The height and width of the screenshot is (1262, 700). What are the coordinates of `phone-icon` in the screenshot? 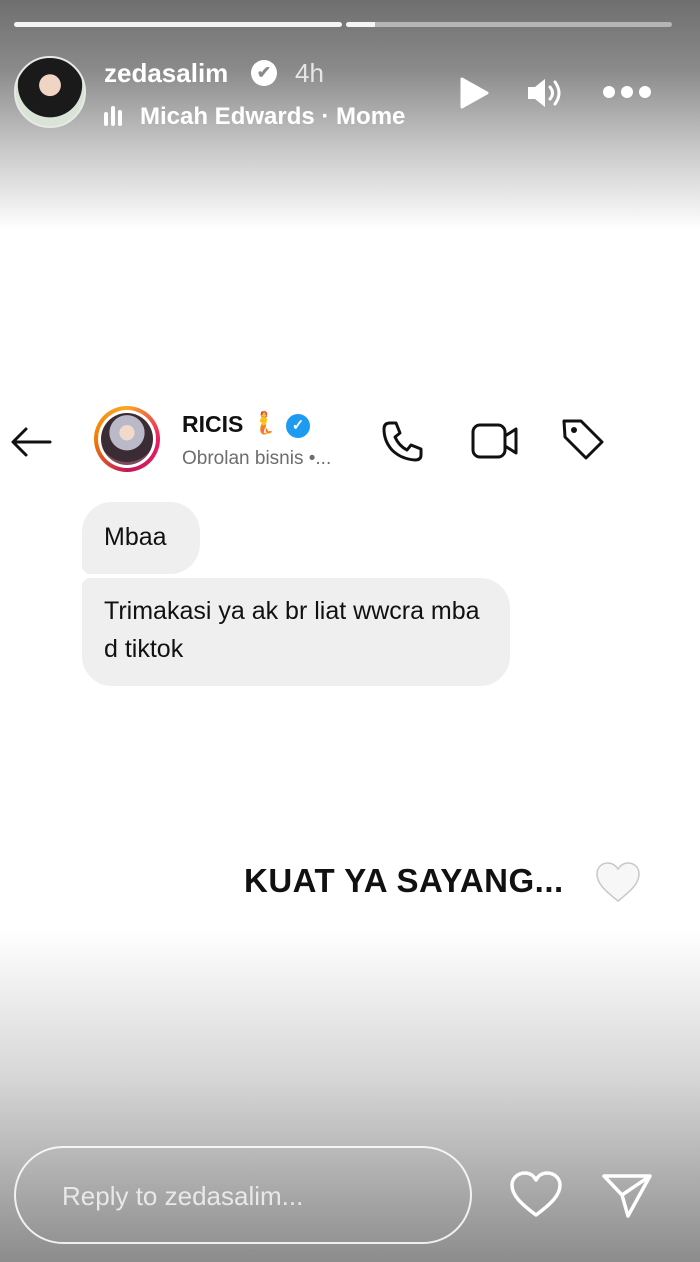 It's located at (403, 441).